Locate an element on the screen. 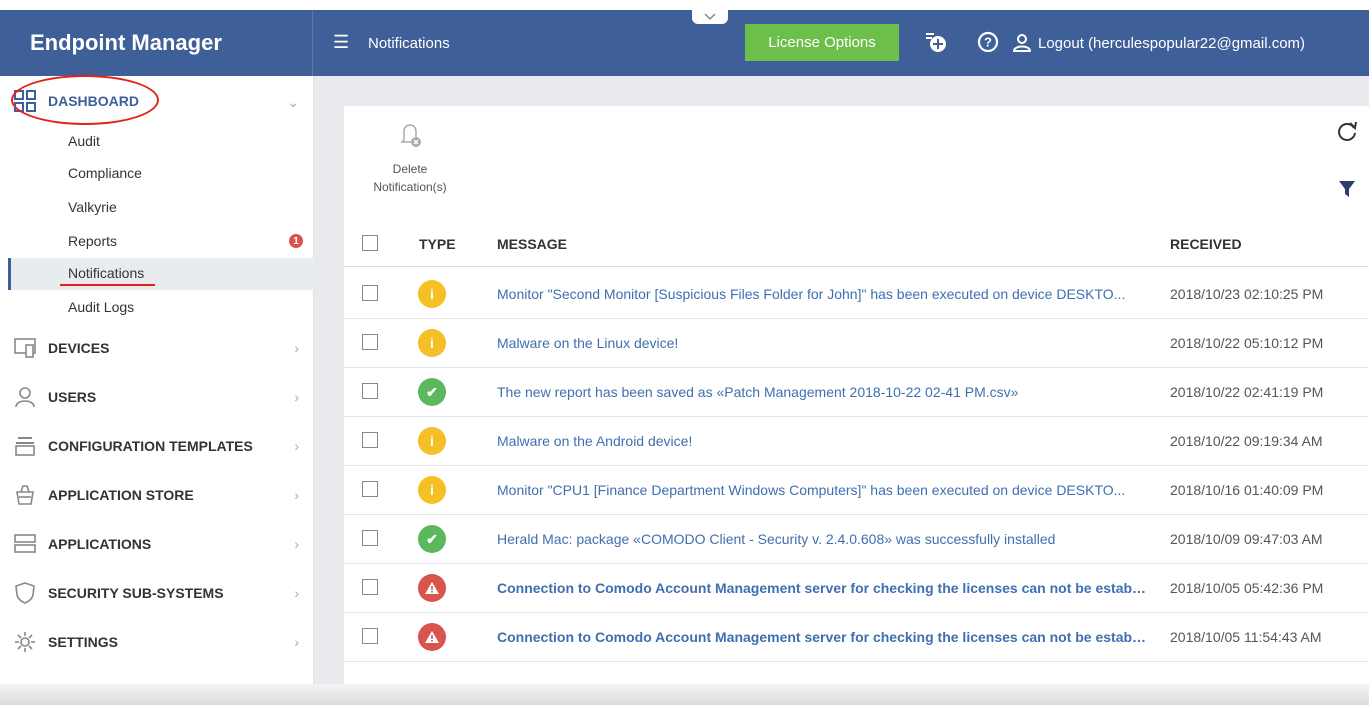 The image size is (1369, 705). column-type: TYPE is located at coordinates (437, 244).